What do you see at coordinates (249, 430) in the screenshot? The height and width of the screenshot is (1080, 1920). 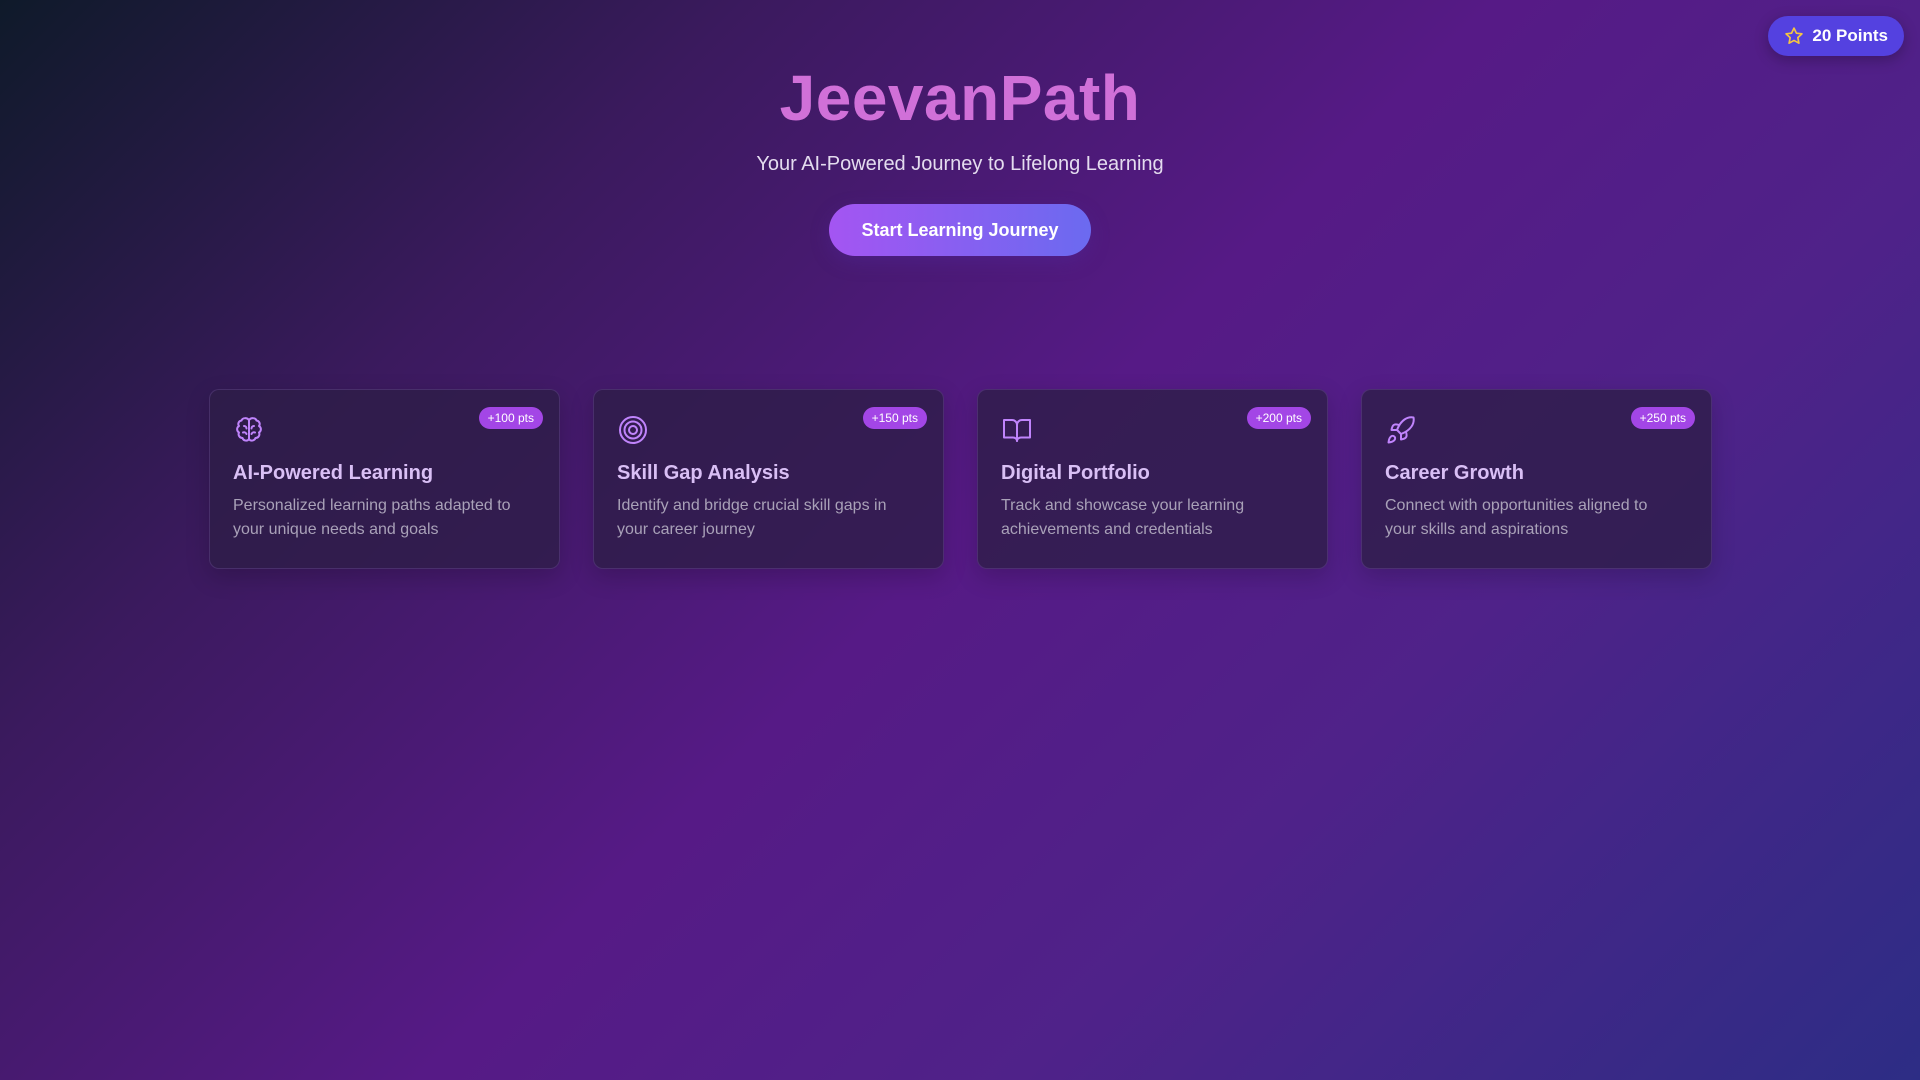 I see `brain-icon` at bounding box center [249, 430].